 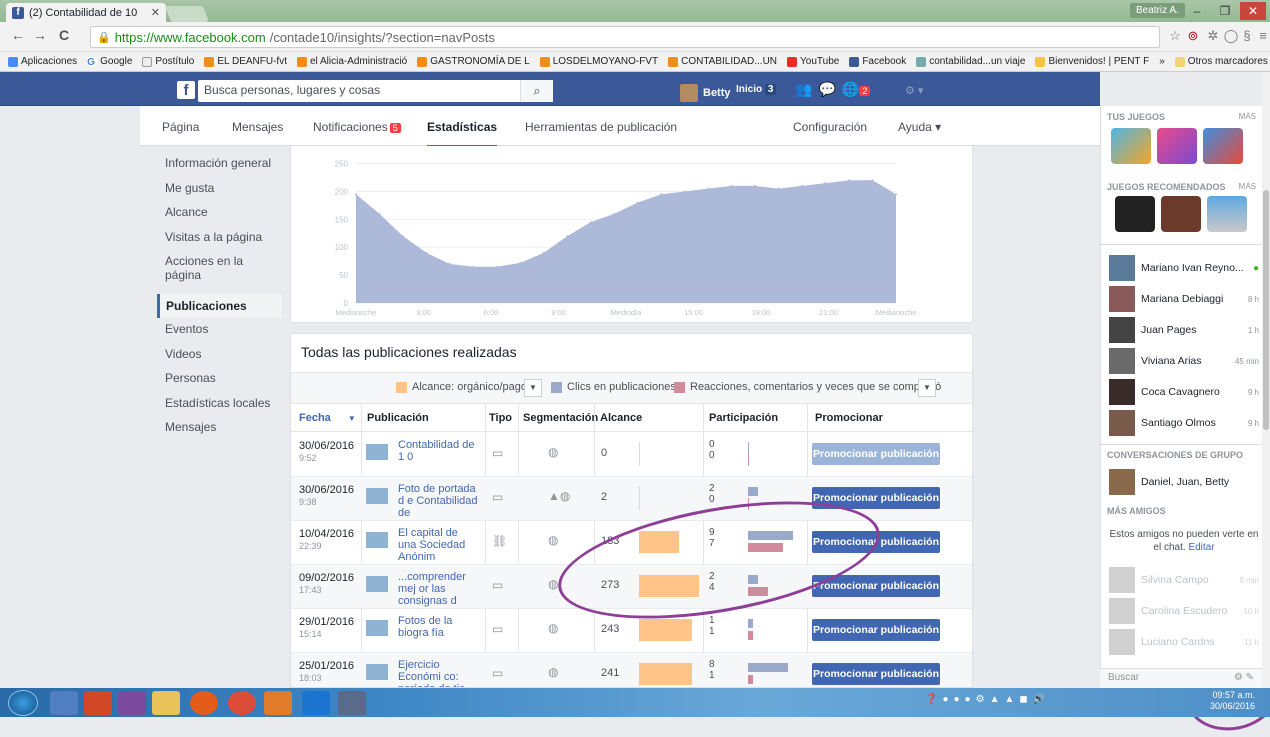 I want to click on chat-contact: Juan Pages 1 h, so click(x=1184, y=330).